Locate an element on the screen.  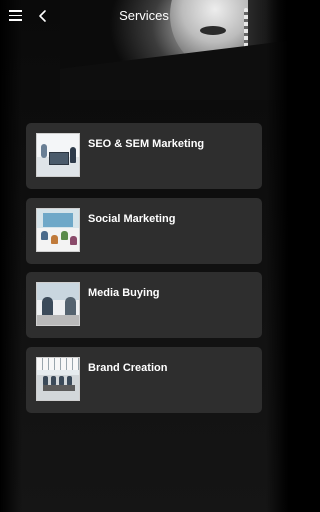
service-label: Brand Creation is located at coordinates (128, 367).